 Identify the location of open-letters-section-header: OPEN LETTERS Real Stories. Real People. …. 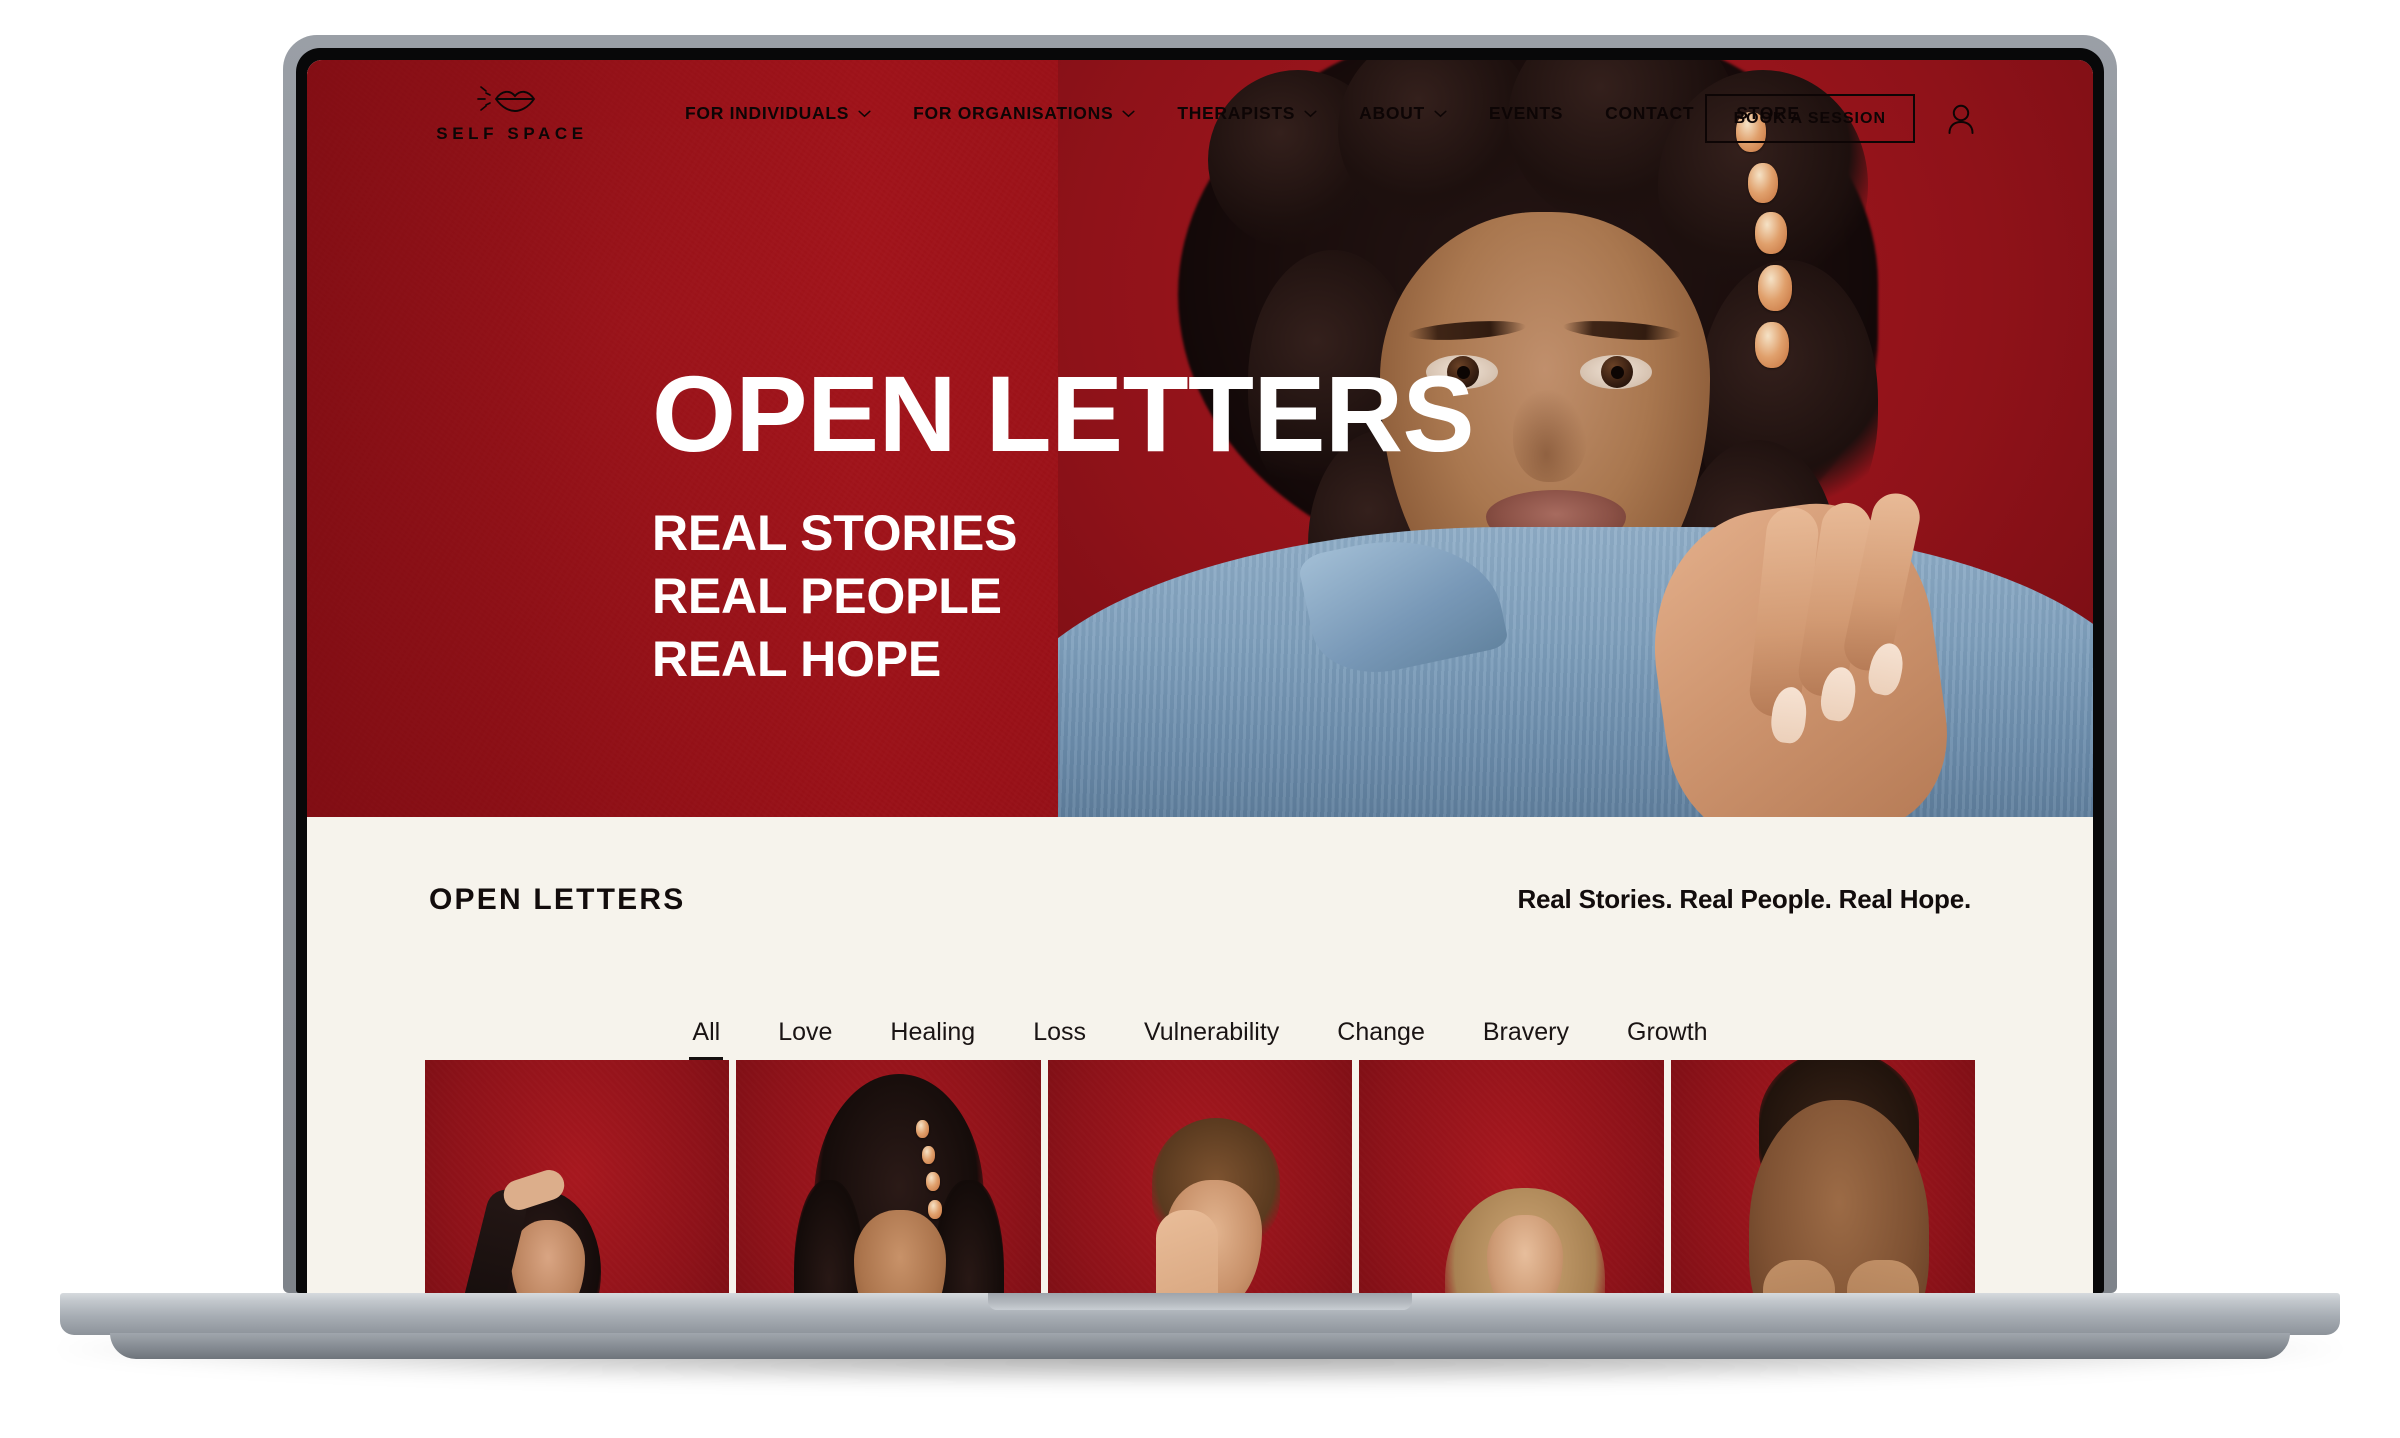
(1200, 899).